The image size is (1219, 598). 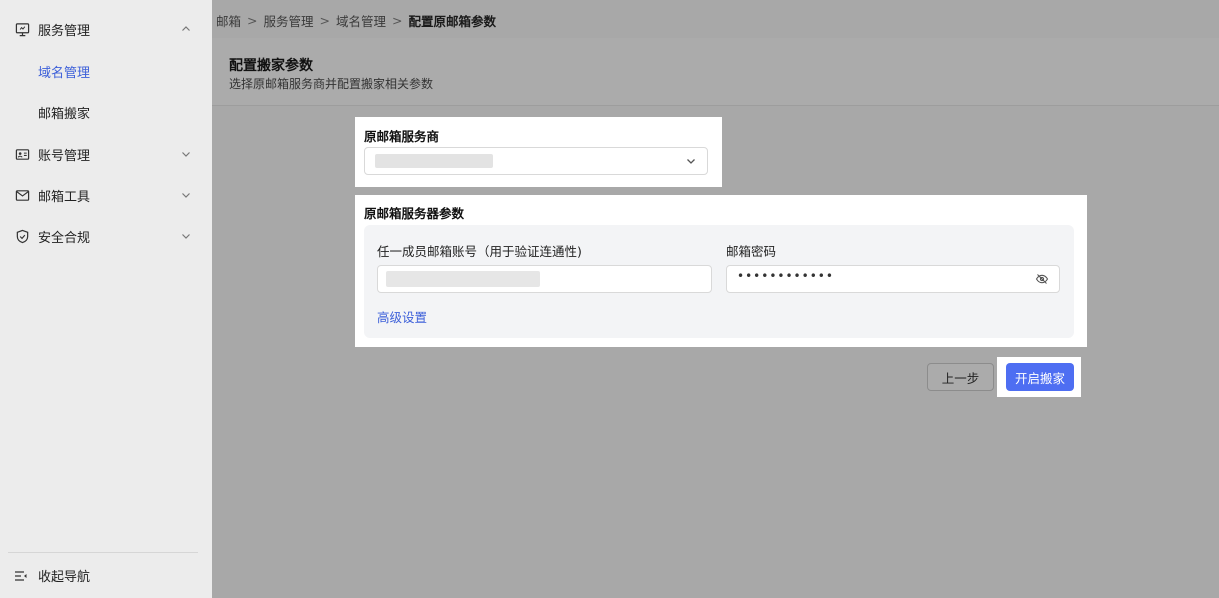 I want to click on password-value: ••••••••••••, so click(x=785, y=276).